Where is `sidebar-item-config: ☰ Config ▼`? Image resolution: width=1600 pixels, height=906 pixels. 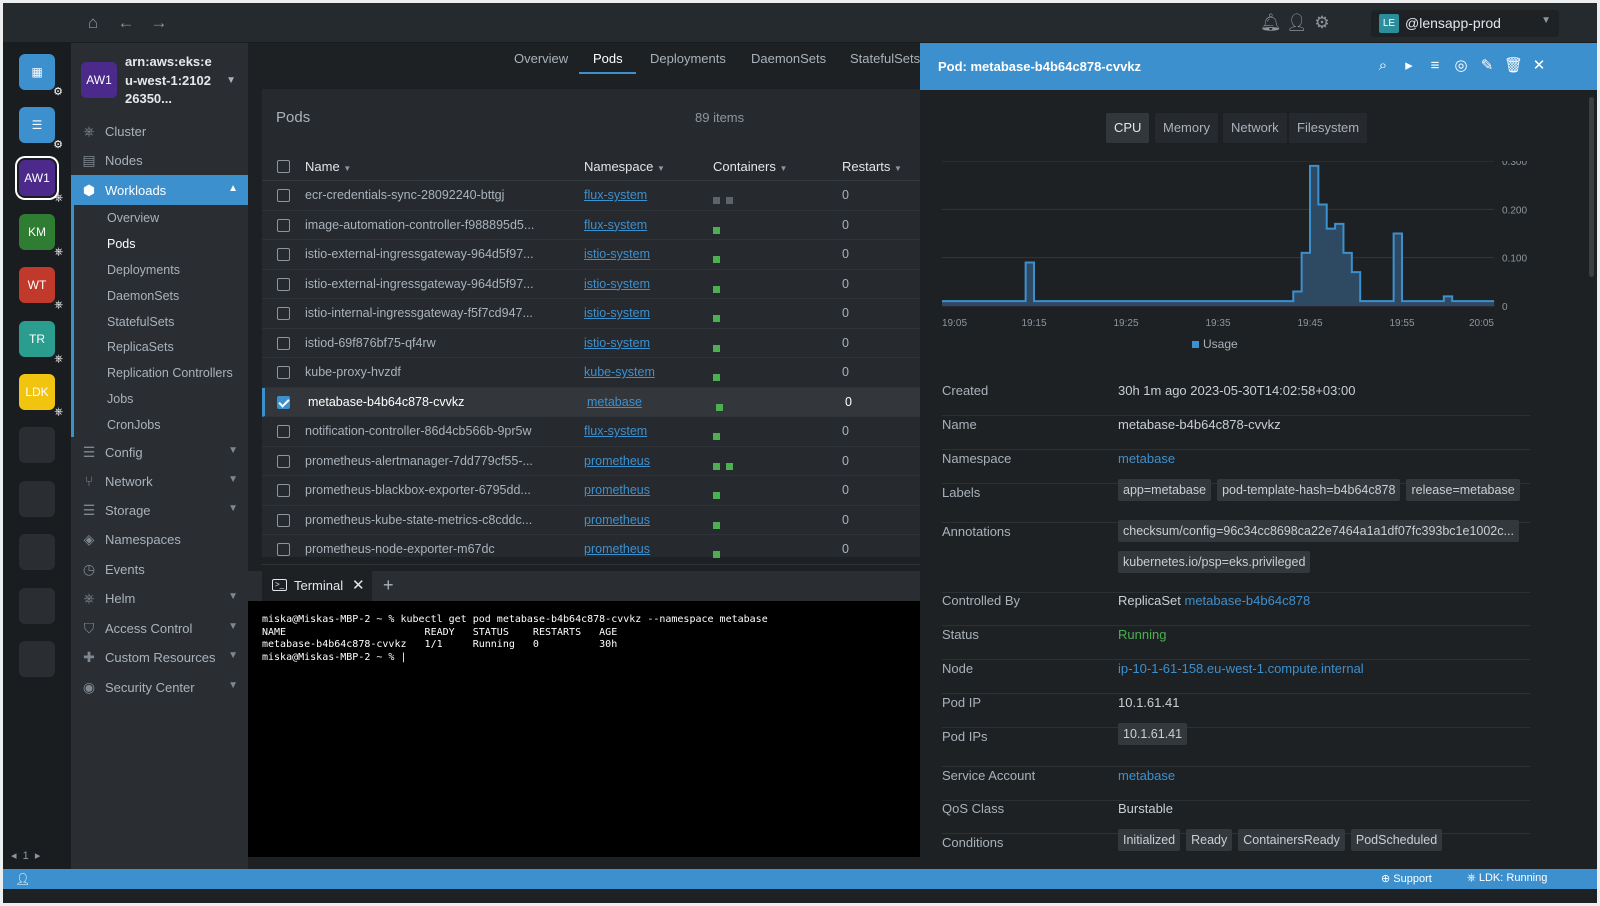
sidebar-item-config: ☰ Config ▼ is located at coordinates (159, 452).